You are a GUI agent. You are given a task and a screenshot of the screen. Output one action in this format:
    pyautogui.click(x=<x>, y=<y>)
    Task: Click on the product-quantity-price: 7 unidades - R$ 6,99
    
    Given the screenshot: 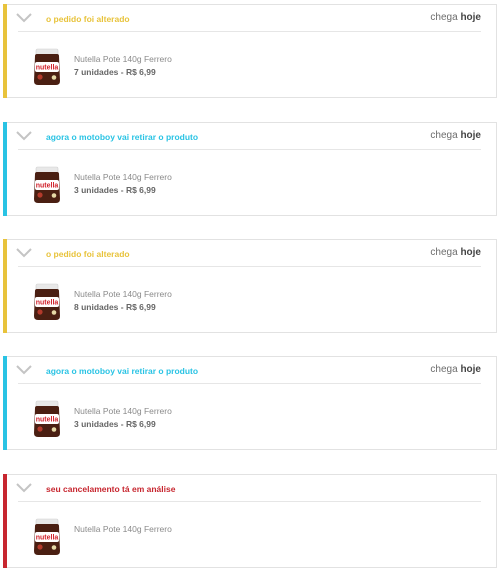 What is the action you would take?
    pyautogui.click(x=115, y=72)
    